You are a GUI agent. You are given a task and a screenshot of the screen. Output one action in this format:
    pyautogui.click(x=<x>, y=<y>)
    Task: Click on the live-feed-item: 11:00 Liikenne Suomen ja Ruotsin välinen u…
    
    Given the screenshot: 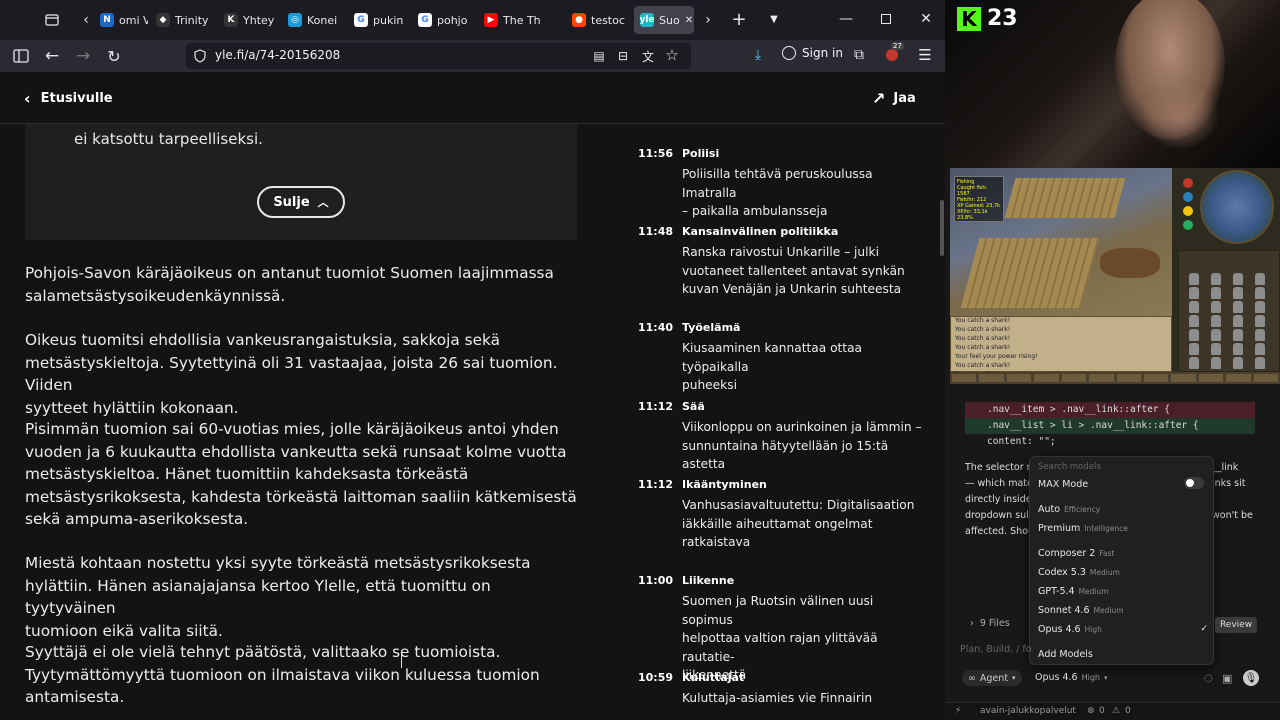 What is the action you would take?
    pyautogui.click(x=780, y=627)
    